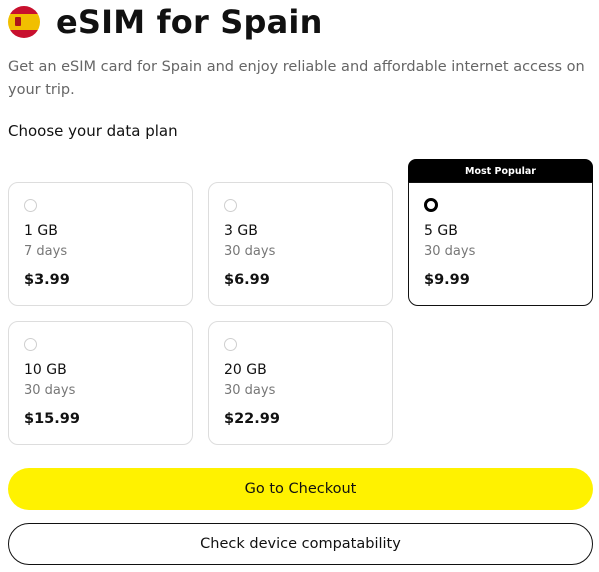 The width and height of the screenshot is (599, 572). I want to click on plan-card-5gb: 5 GB 30 days $9.99, so click(500, 244).